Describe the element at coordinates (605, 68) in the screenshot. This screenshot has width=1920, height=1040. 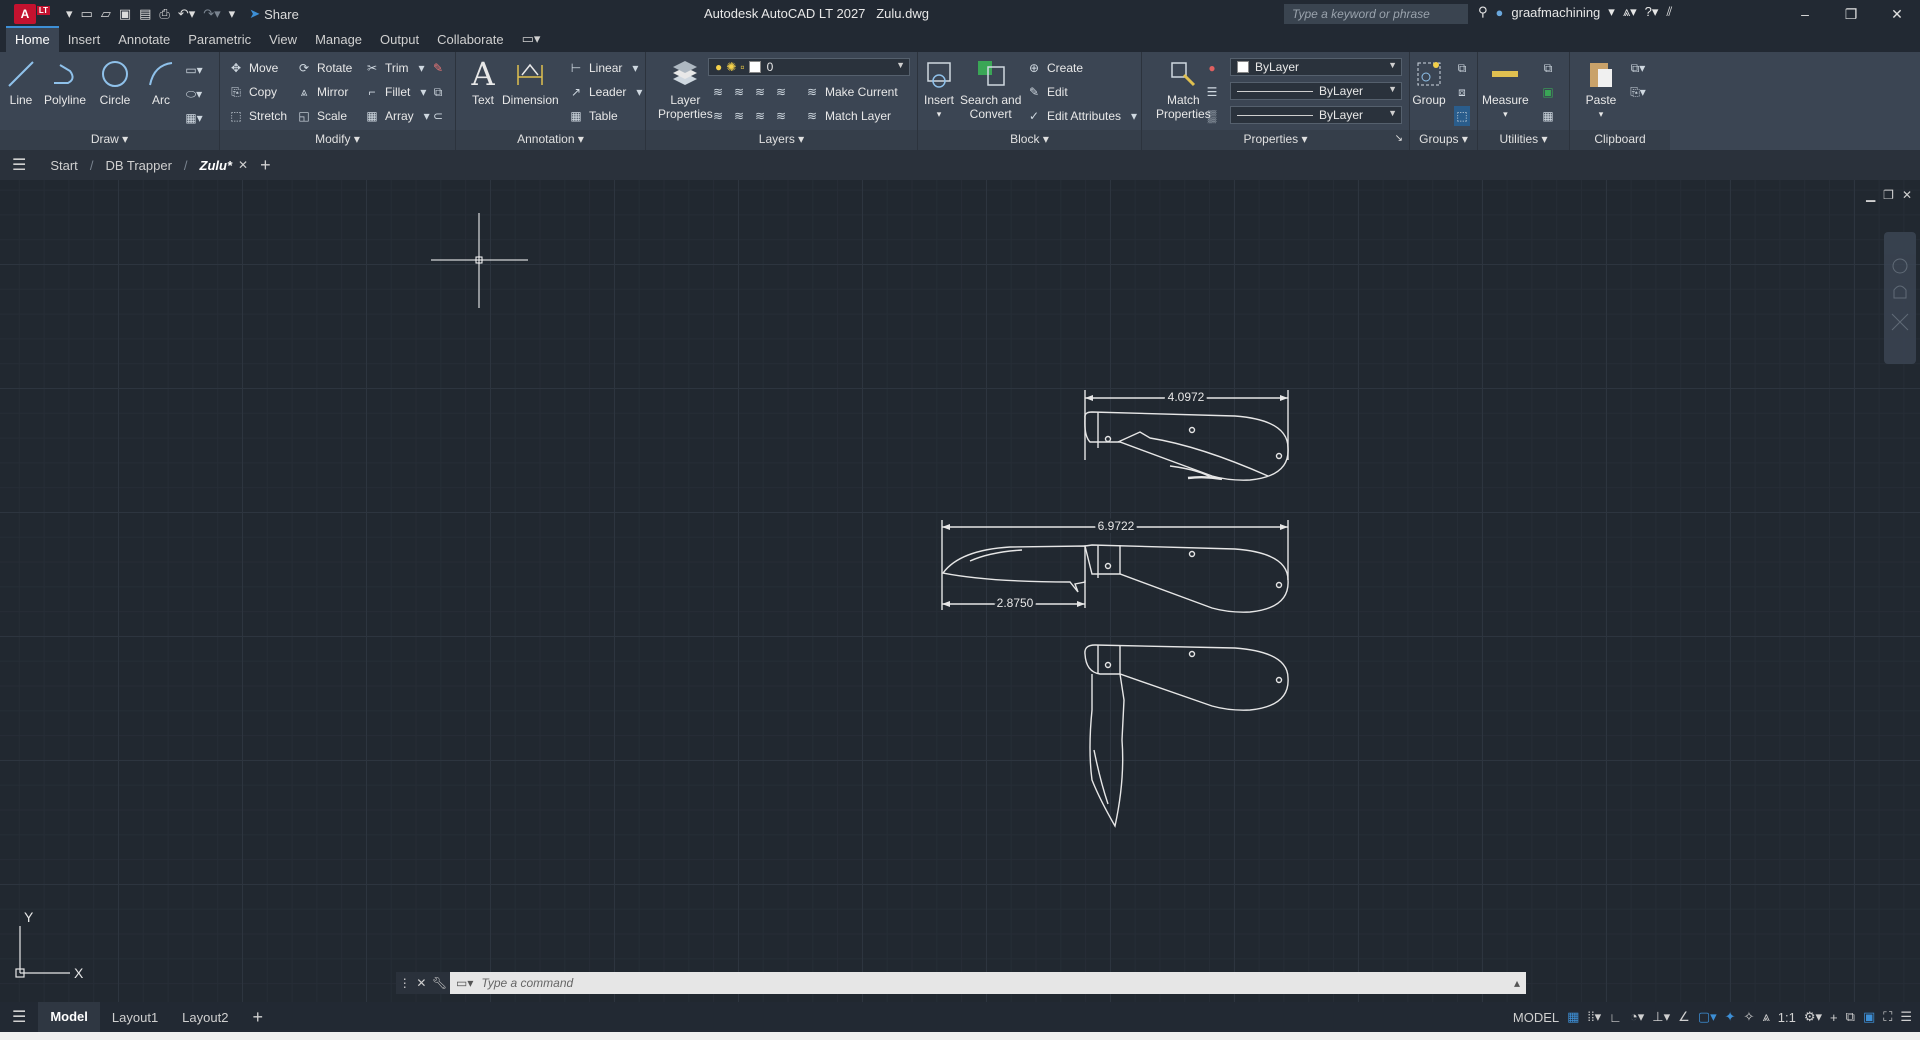
I see `linear-button: ⊢ Linear ▾` at that location.